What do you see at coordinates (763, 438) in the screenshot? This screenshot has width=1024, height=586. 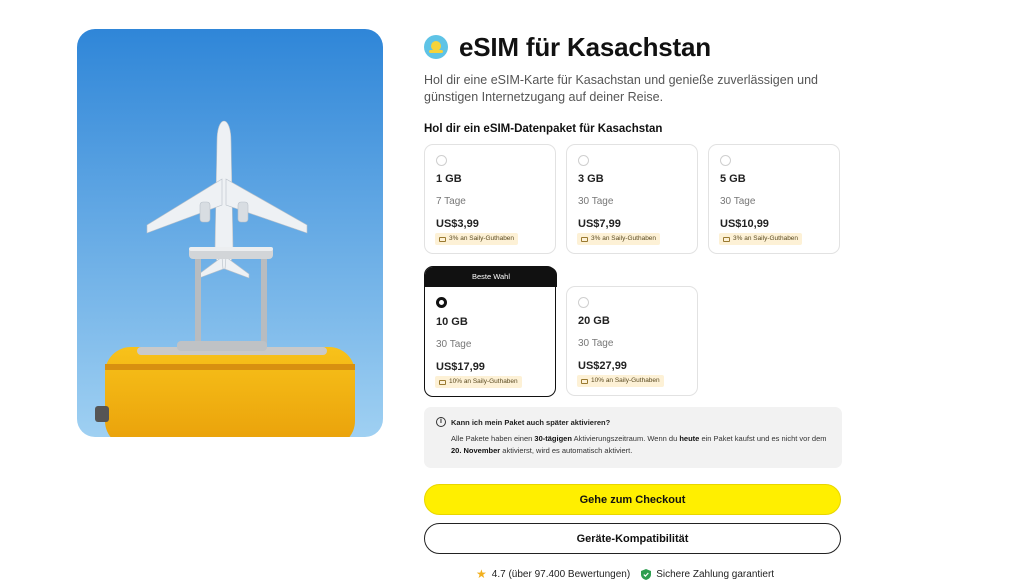 I see `answer-text: ein Paket kaufst und es nicht vor dem` at bounding box center [763, 438].